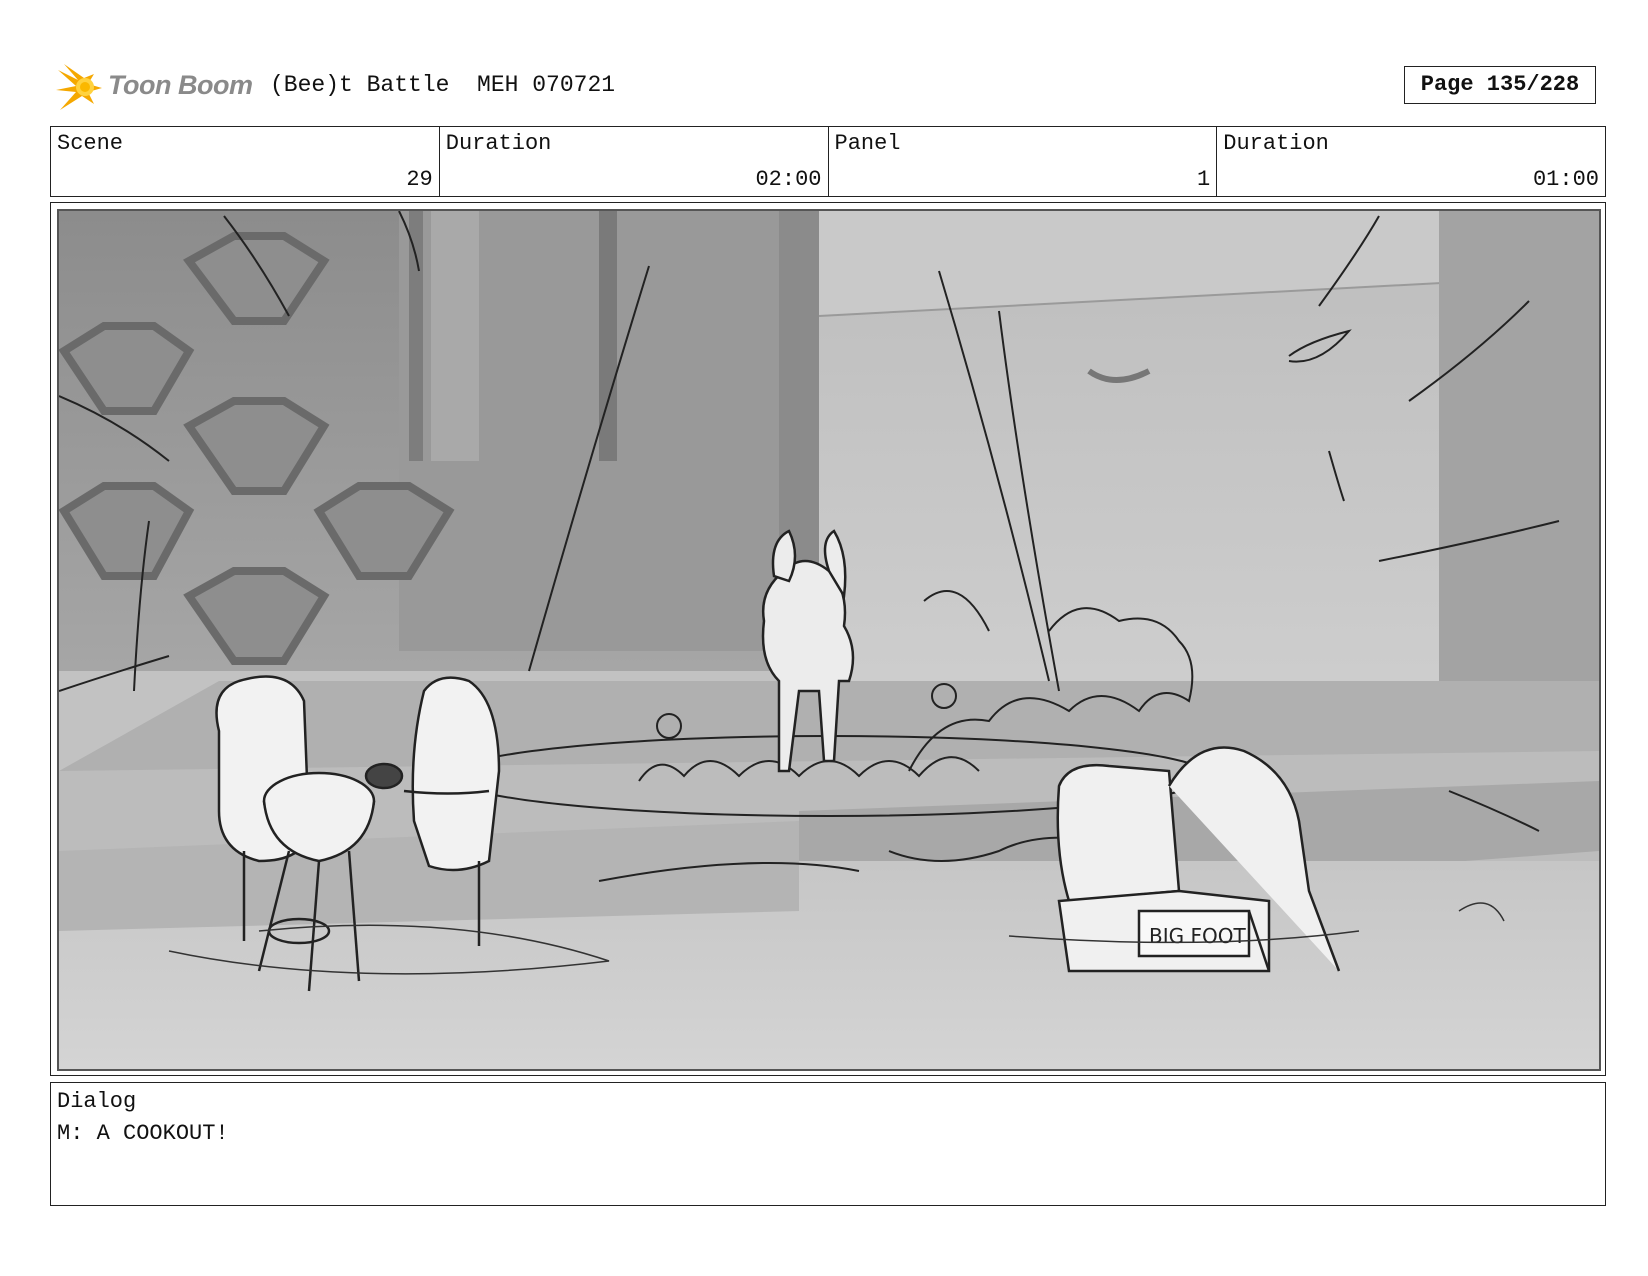  I want to click on project-title: (Bee)t Battle MEH 070721, so click(443, 85).